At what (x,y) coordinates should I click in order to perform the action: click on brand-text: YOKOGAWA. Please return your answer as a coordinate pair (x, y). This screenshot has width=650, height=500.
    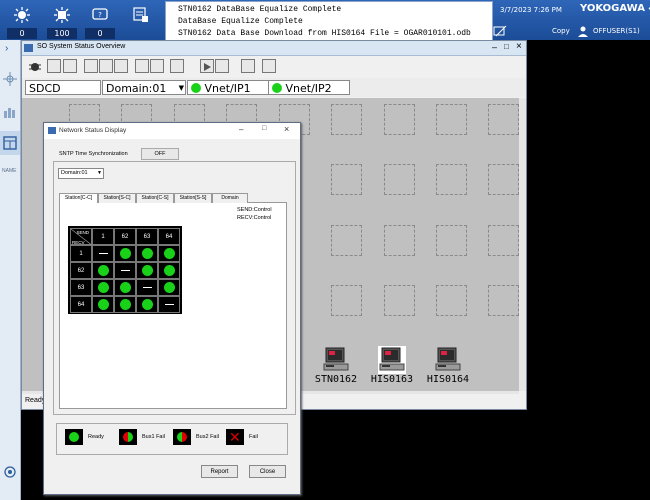
    Looking at the image, I should click on (613, 8).